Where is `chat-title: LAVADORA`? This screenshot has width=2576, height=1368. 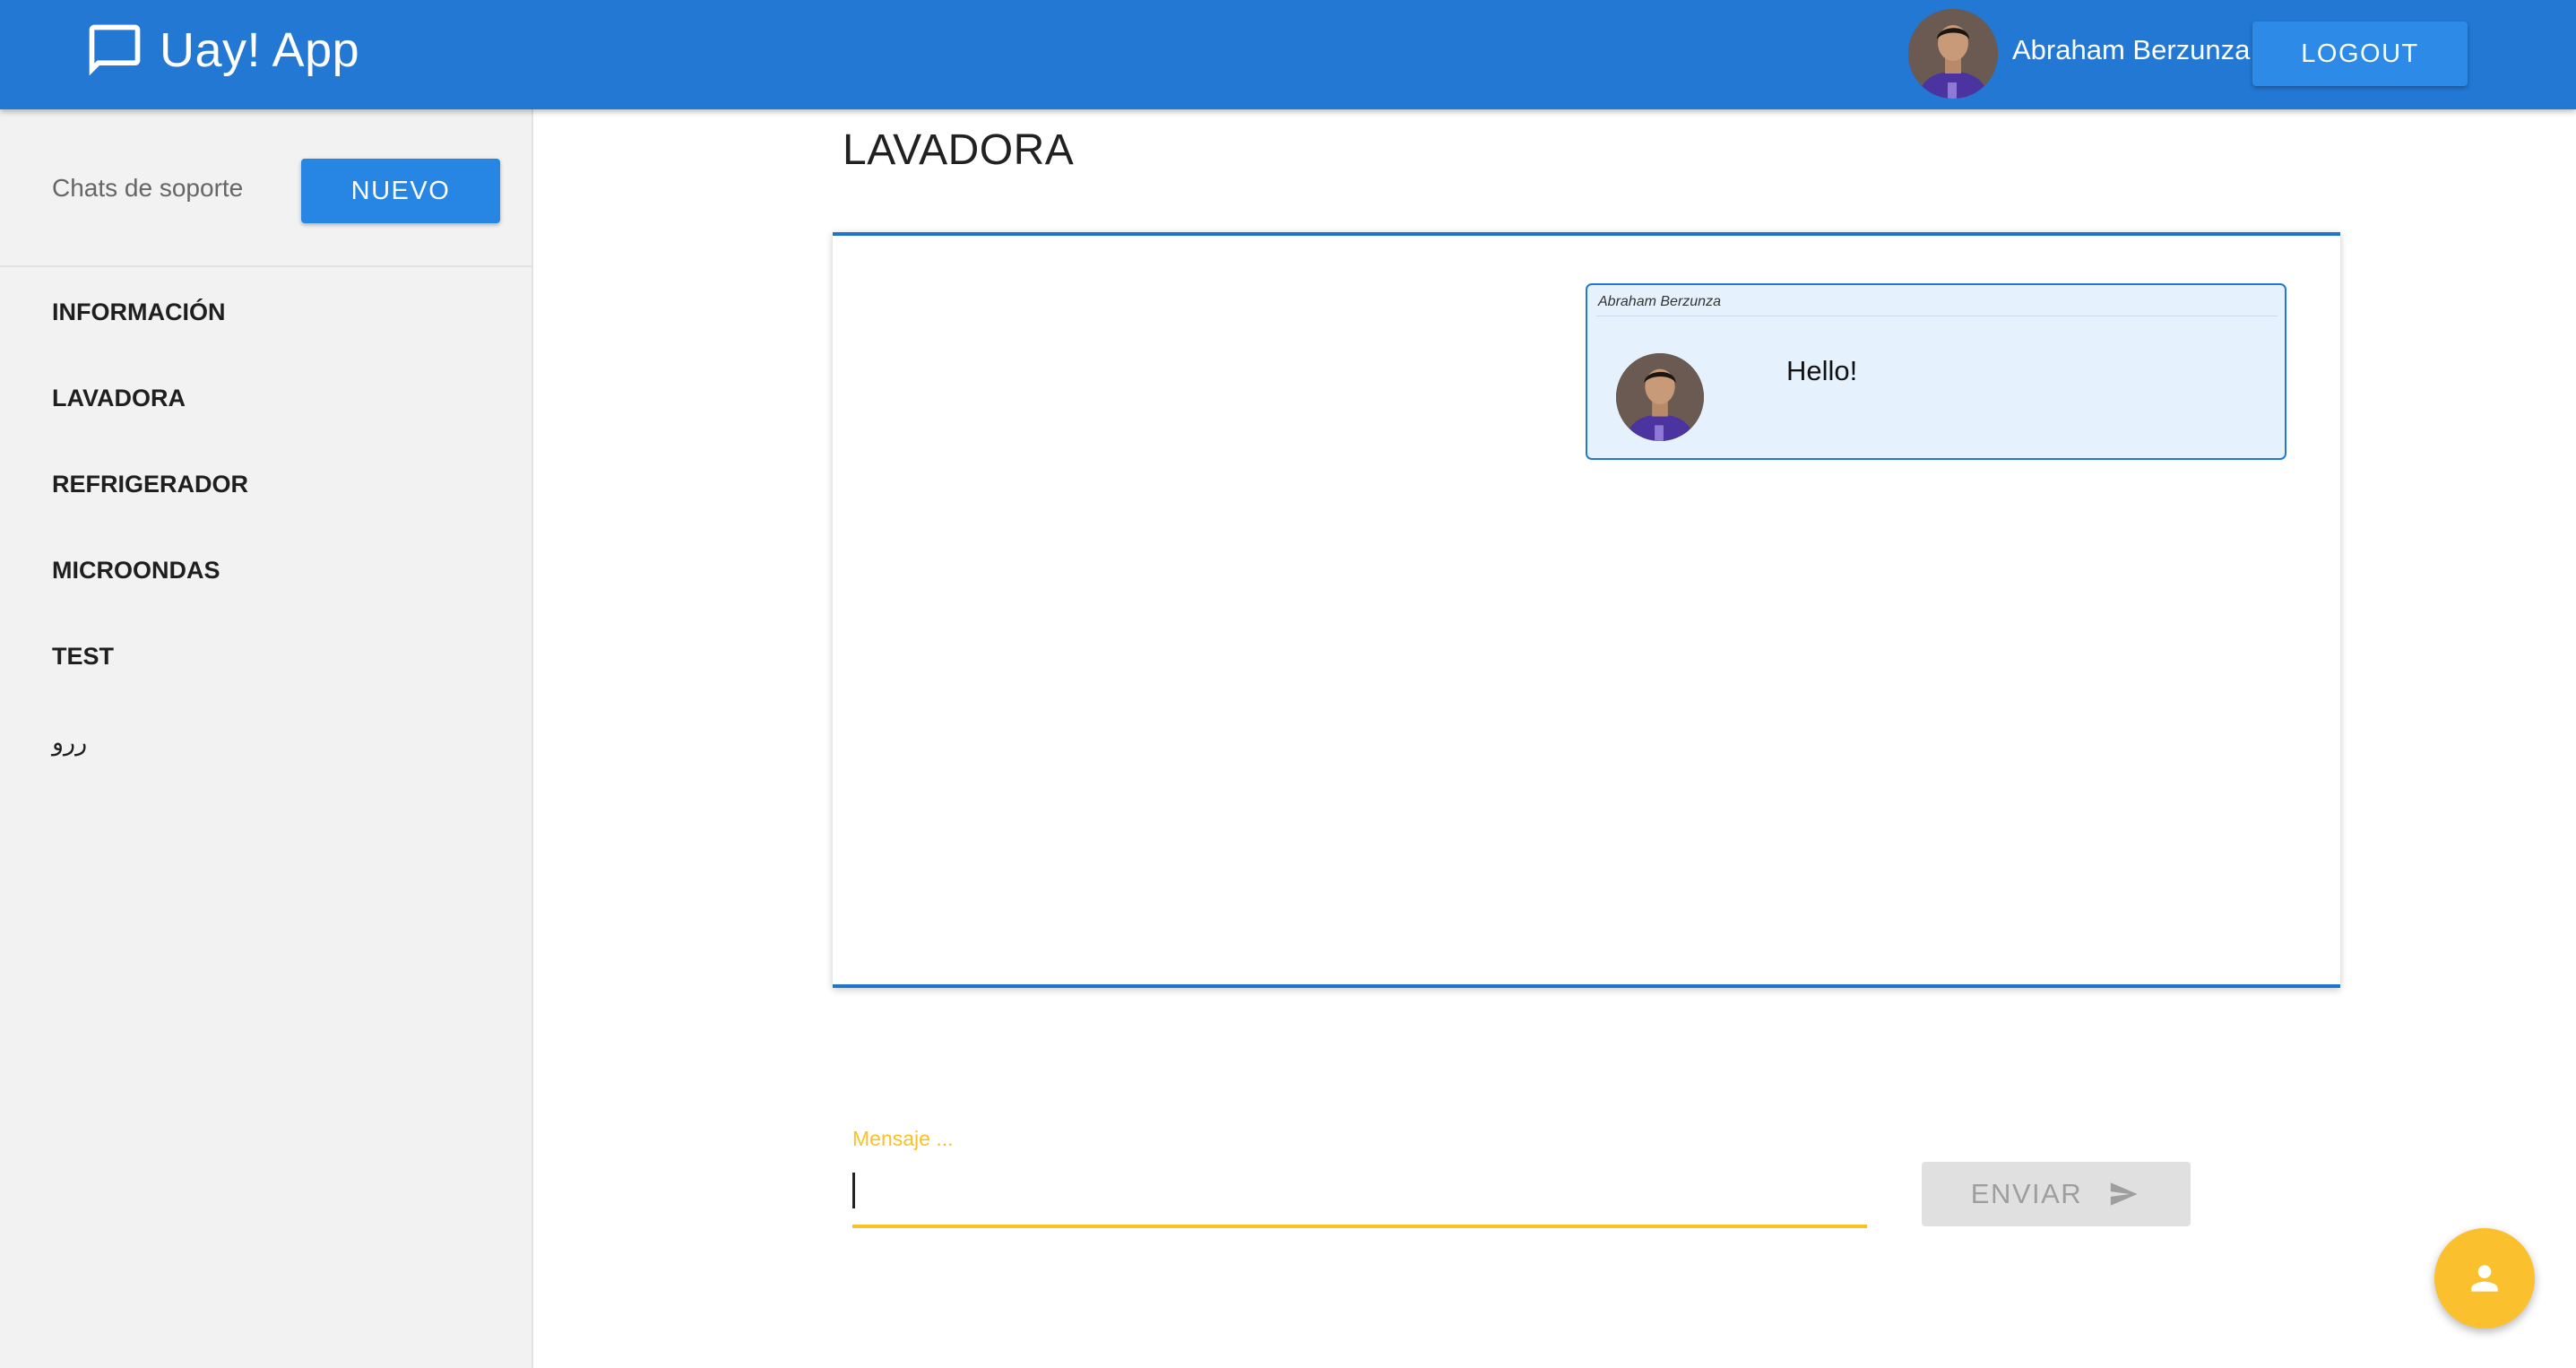
chat-title: LAVADORA is located at coordinates (959, 150).